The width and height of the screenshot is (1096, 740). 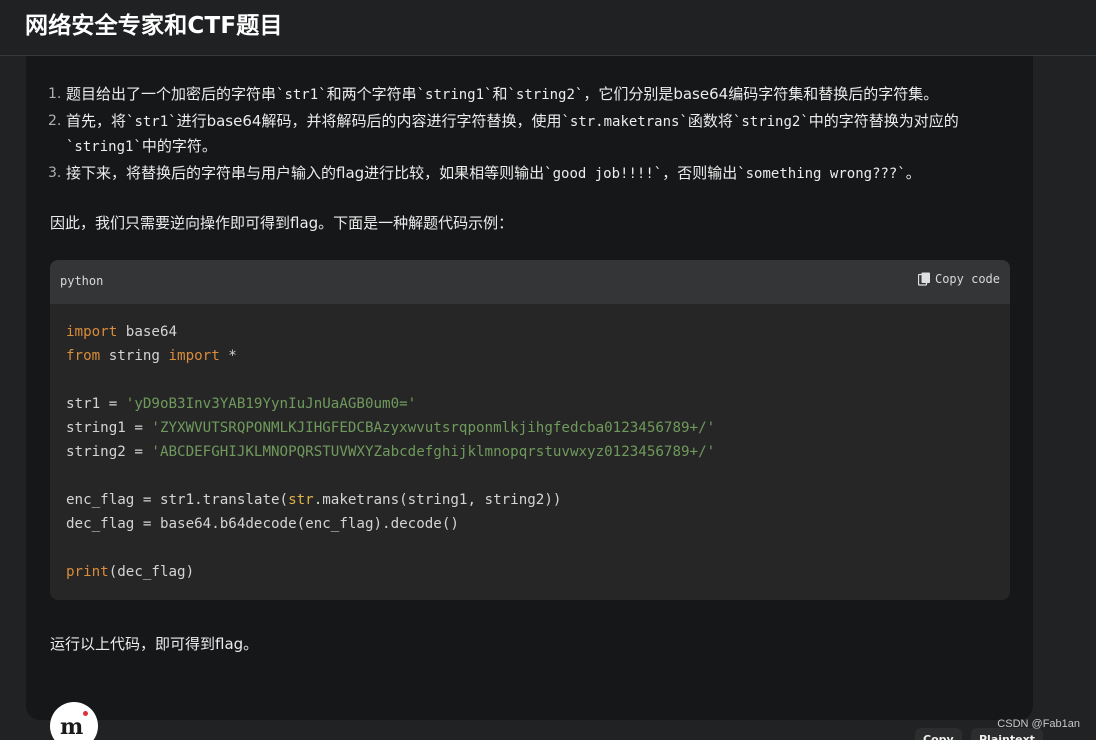 What do you see at coordinates (109, 428) in the screenshot?
I see `code-token: string1 =` at bounding box center [109, 428].